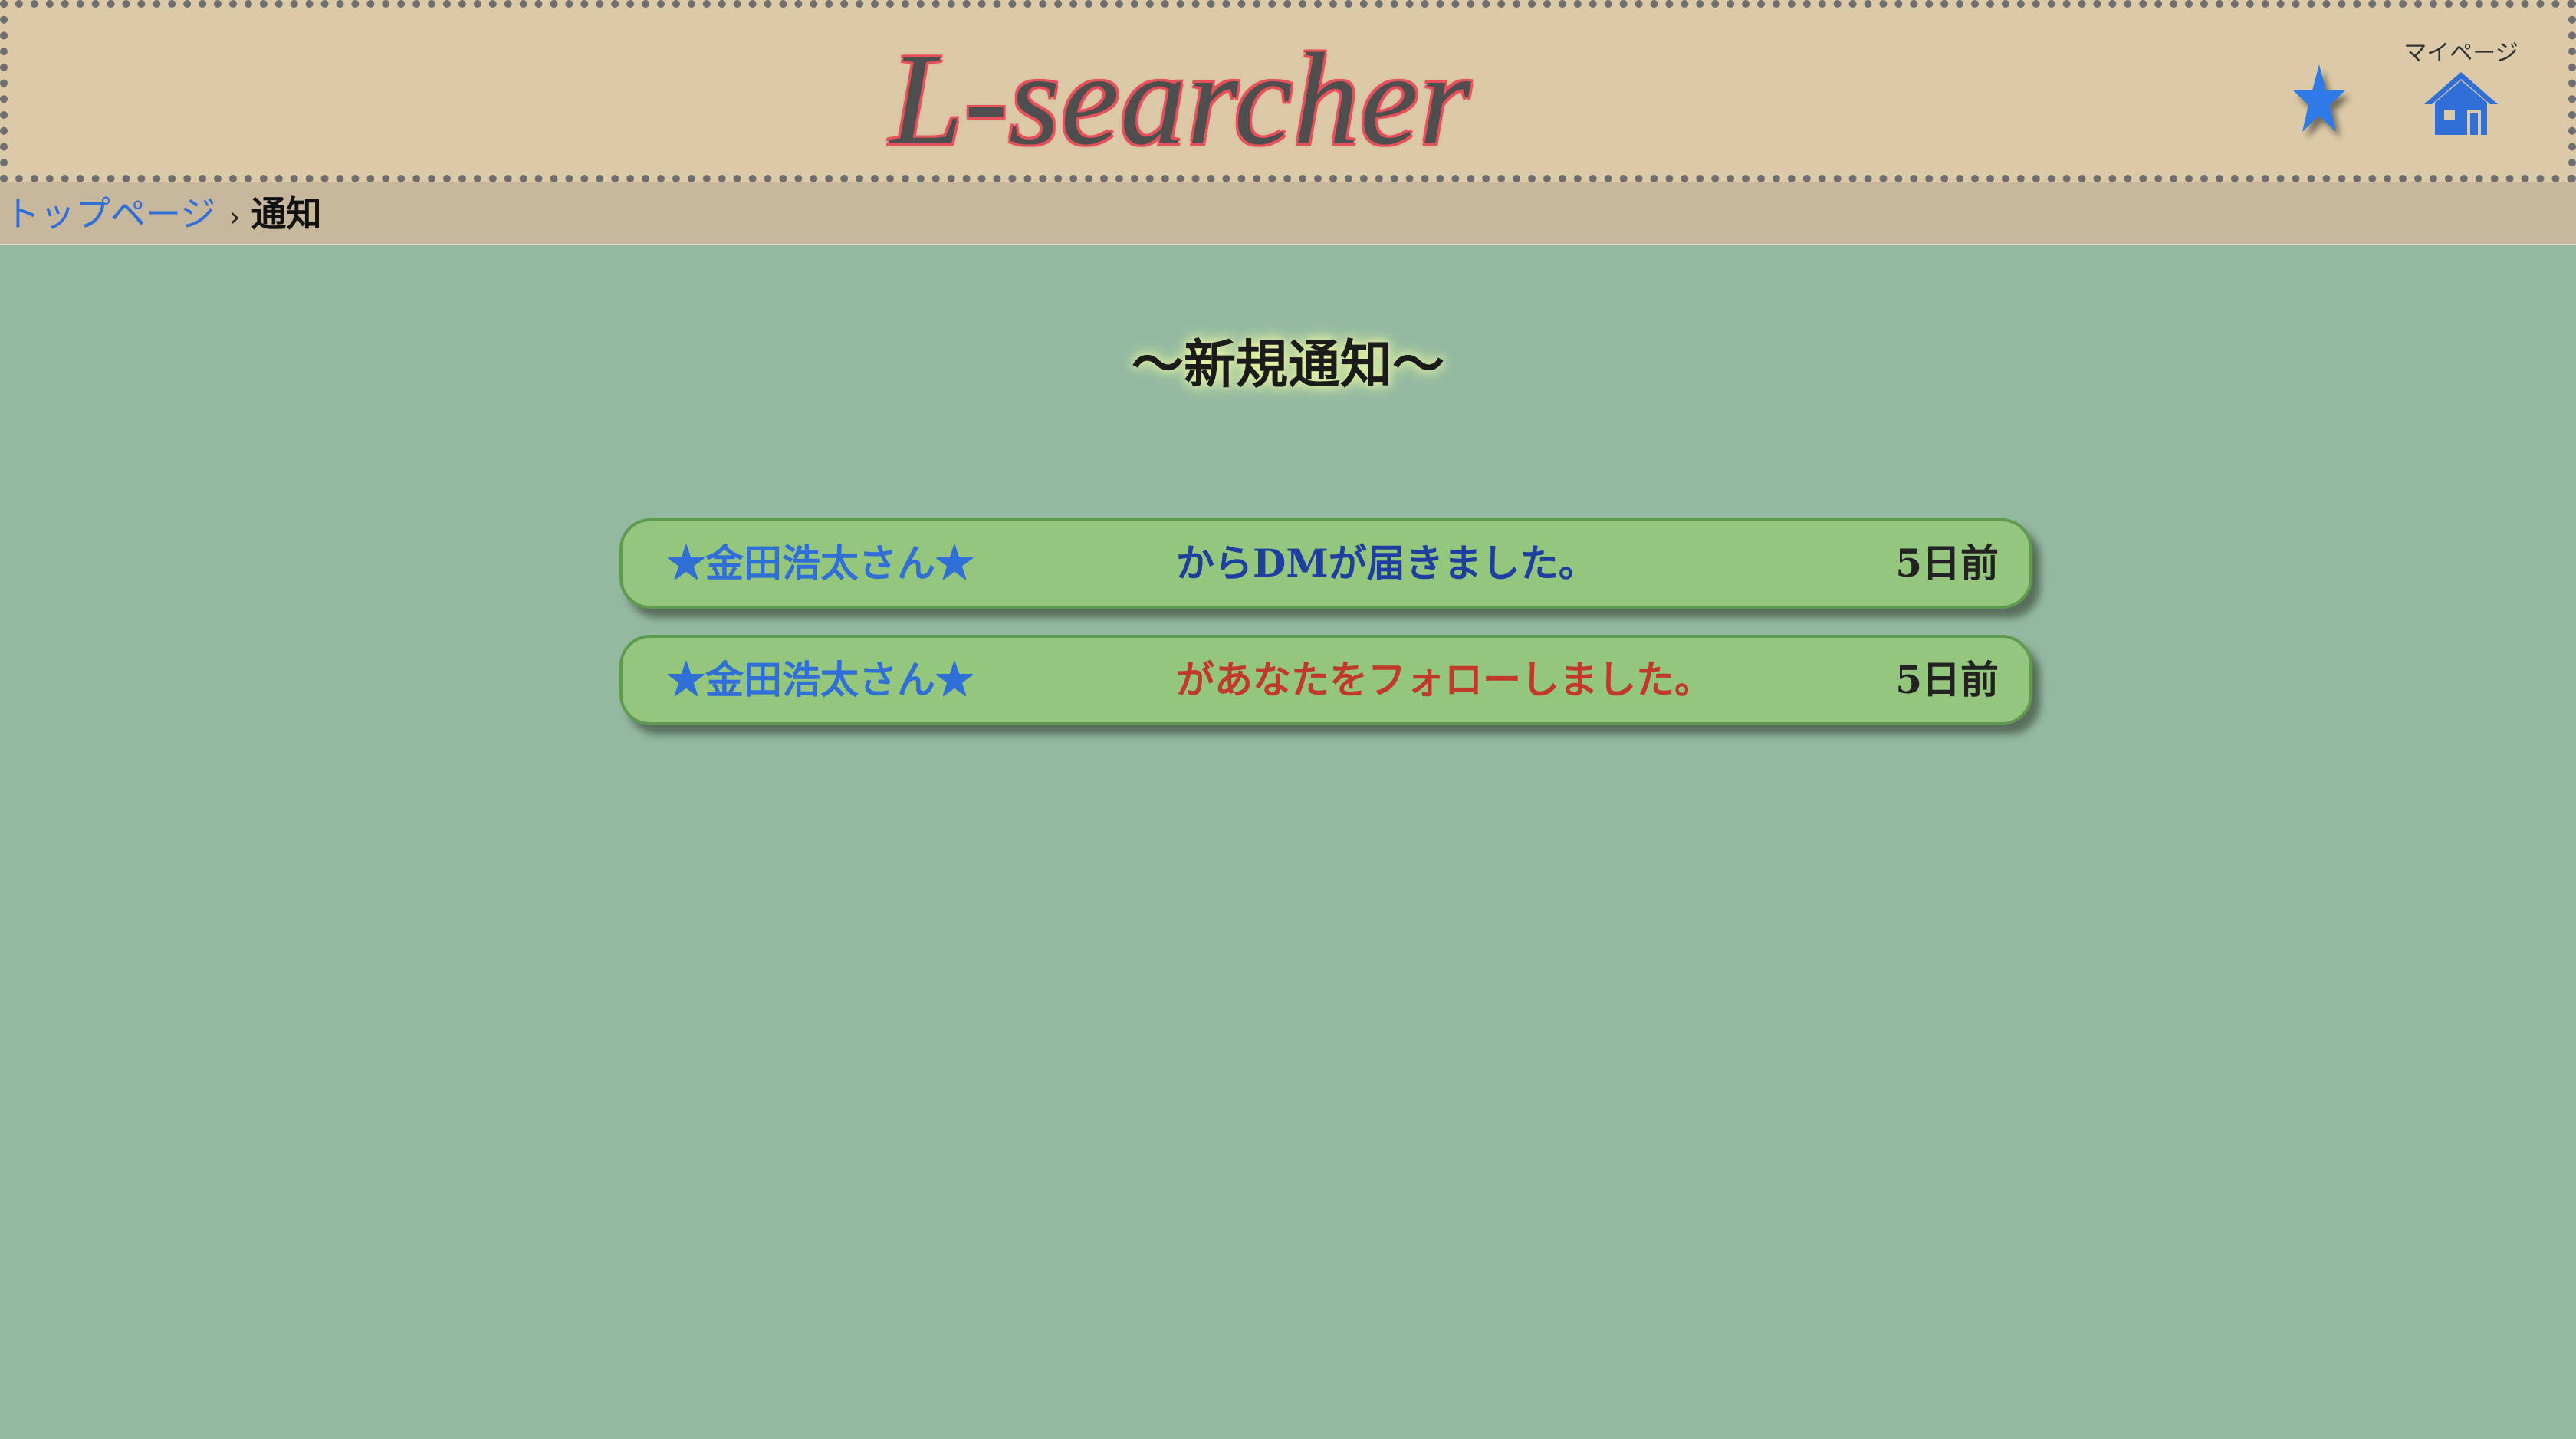  What do you see at coordinates (1288, 214) in the screenshot?
I see `breadcrumb: トップページ › 通知` at bounding box center [1288, 214].